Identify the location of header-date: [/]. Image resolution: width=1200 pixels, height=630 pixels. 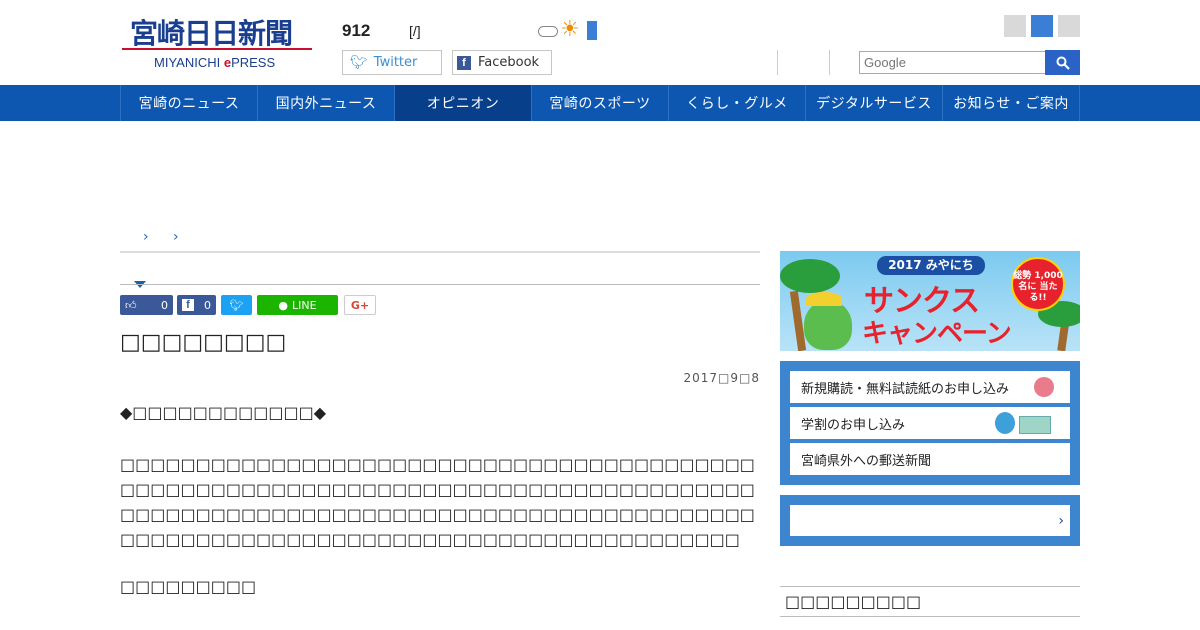
(415, 31).